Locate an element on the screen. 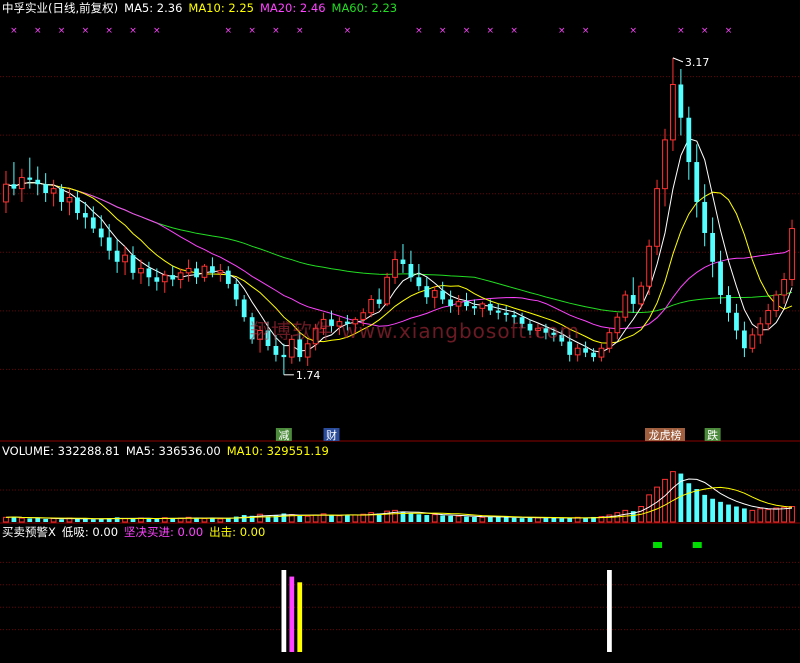 Image resolution: width=800 pixels, height=663 pixels. stock-name: 中孚实业(日线,前复权) is located at coordinates (60, 8).